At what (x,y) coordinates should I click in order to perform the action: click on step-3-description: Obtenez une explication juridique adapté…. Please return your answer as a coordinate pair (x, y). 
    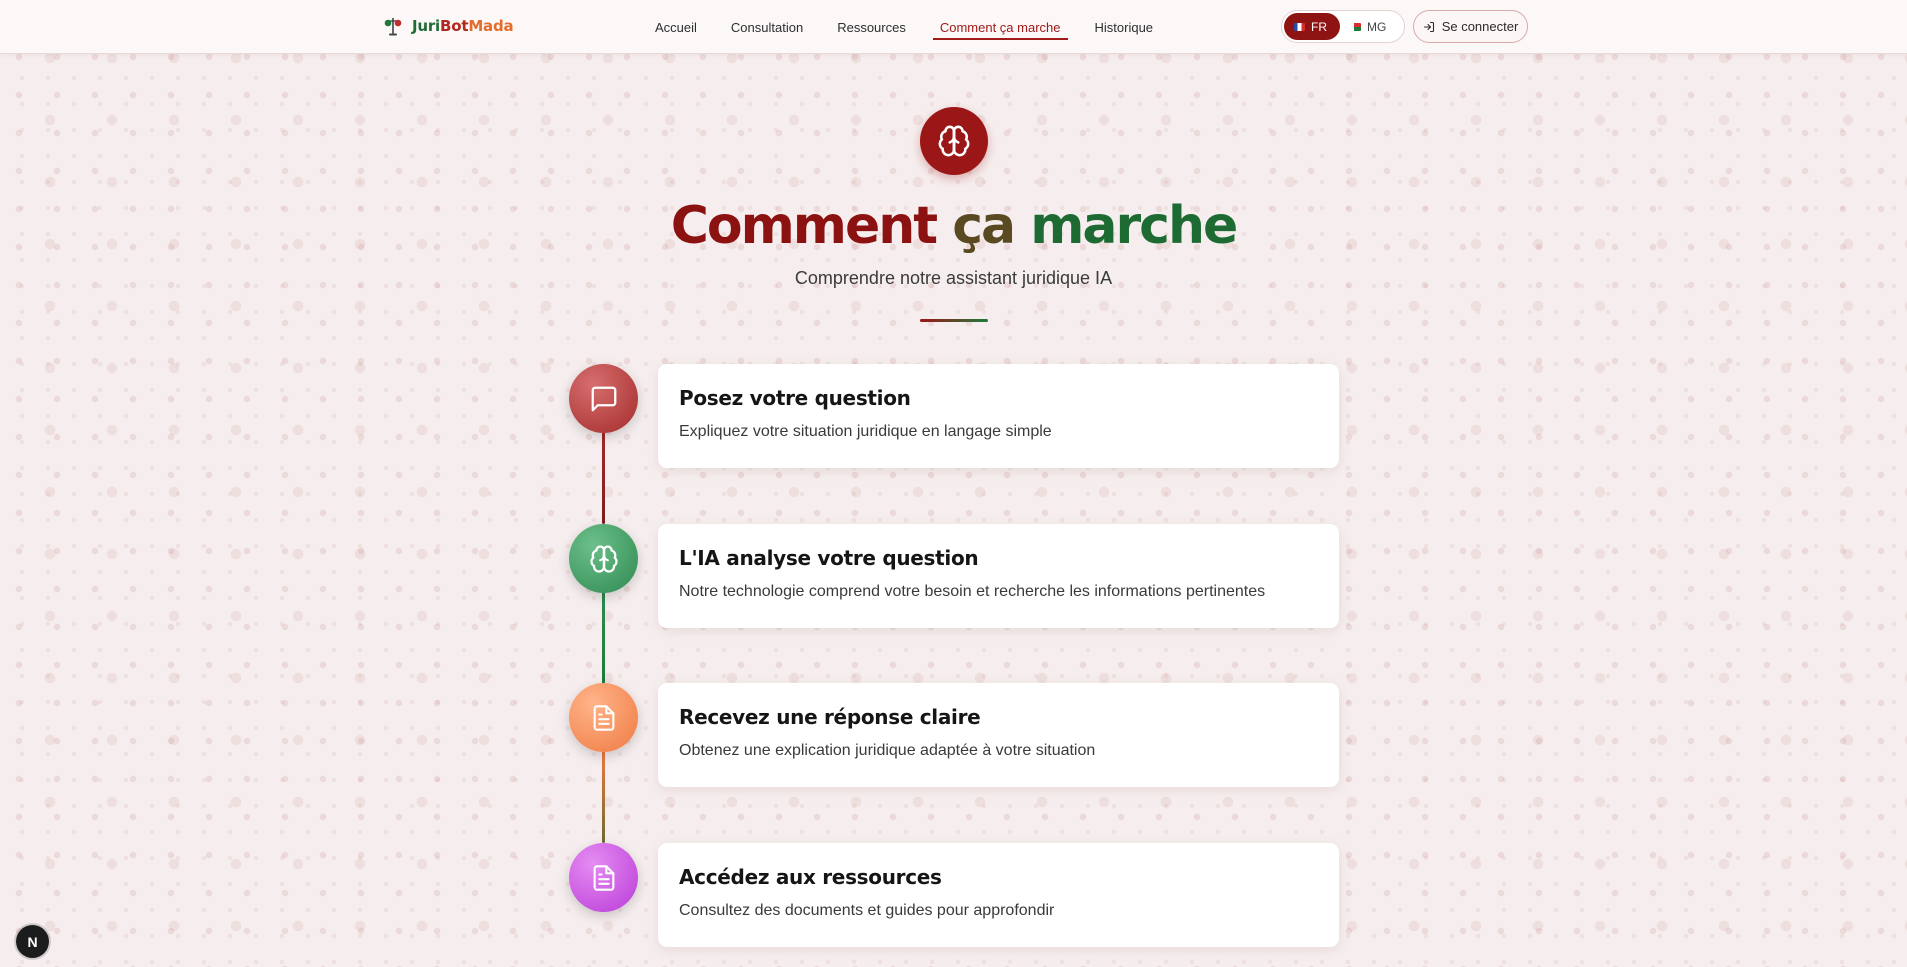
    Looking at the image, I should click on (887, 750).